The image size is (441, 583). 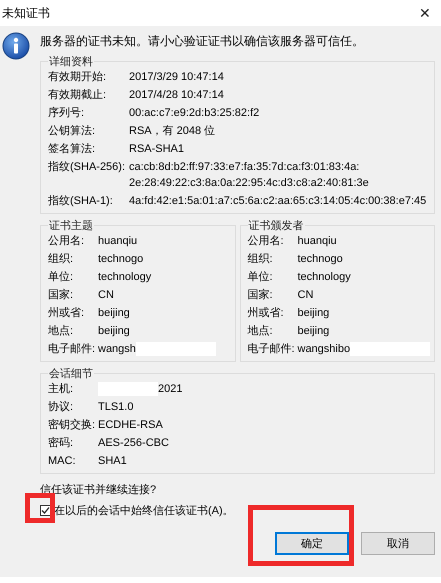 What do you see at coordinates (172, 131) in the screenshot?
I see `field-value: RSA，有 2048 位` at bounding box center [172, 131].